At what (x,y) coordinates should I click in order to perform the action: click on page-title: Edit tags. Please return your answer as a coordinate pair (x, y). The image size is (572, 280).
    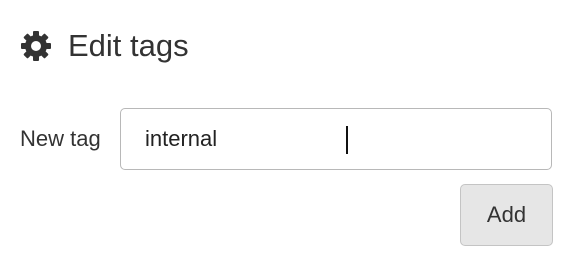
    Looking at the image, I should click on (128, 45).